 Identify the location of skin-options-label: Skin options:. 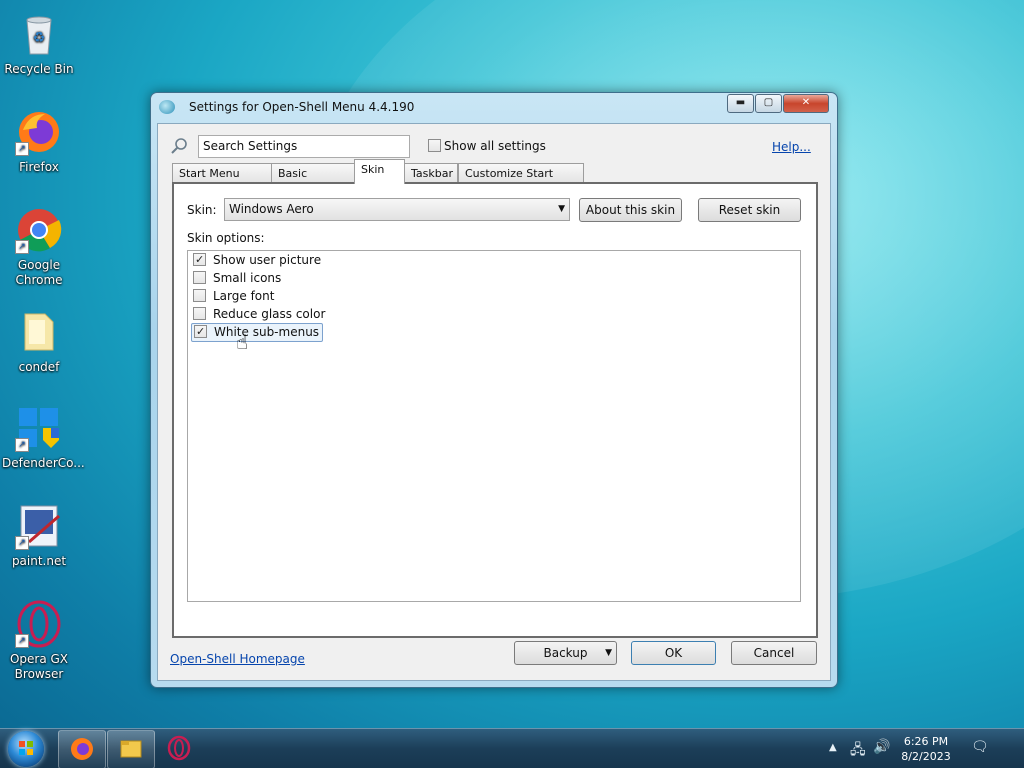
(226, 238).